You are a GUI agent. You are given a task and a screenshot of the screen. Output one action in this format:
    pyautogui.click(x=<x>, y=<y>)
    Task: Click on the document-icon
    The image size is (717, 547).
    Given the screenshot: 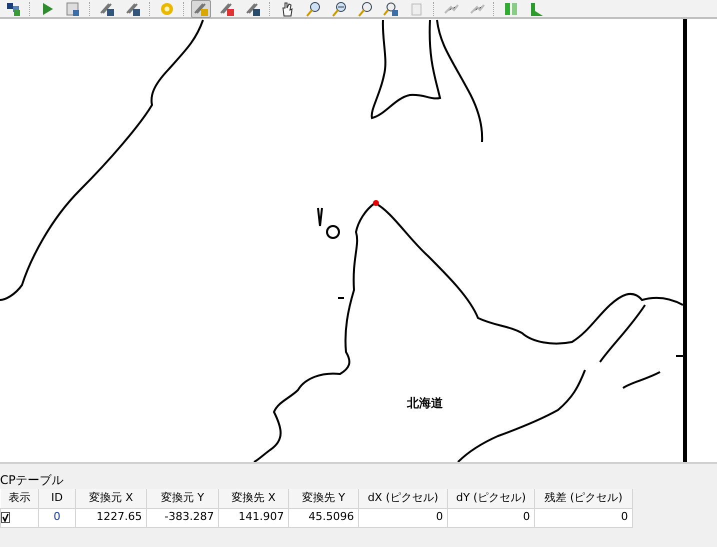 What is the action you would take?
    pyautogui.click(x=73, y=8)
    